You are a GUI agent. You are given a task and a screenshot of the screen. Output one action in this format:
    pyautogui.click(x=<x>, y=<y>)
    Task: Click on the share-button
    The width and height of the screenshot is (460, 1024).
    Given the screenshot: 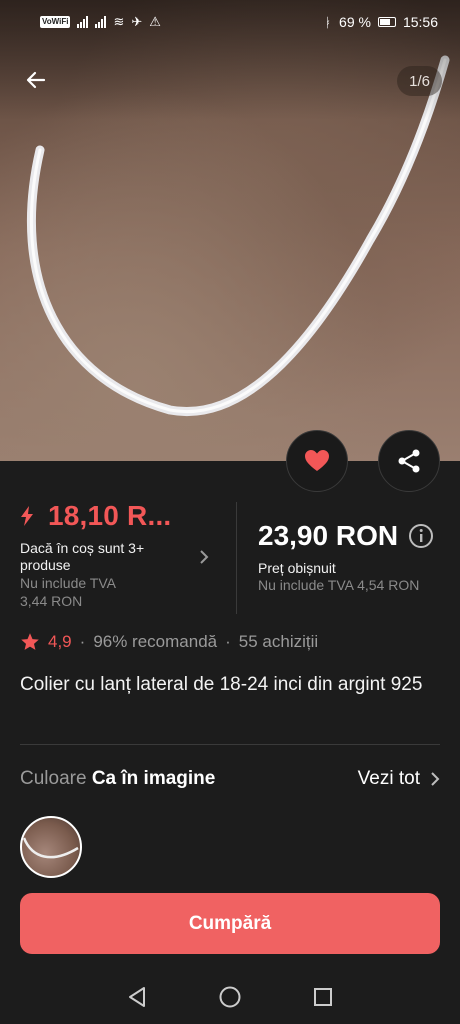 What is the action you would take?
    pyautogui.click(x=409, y=461)
    